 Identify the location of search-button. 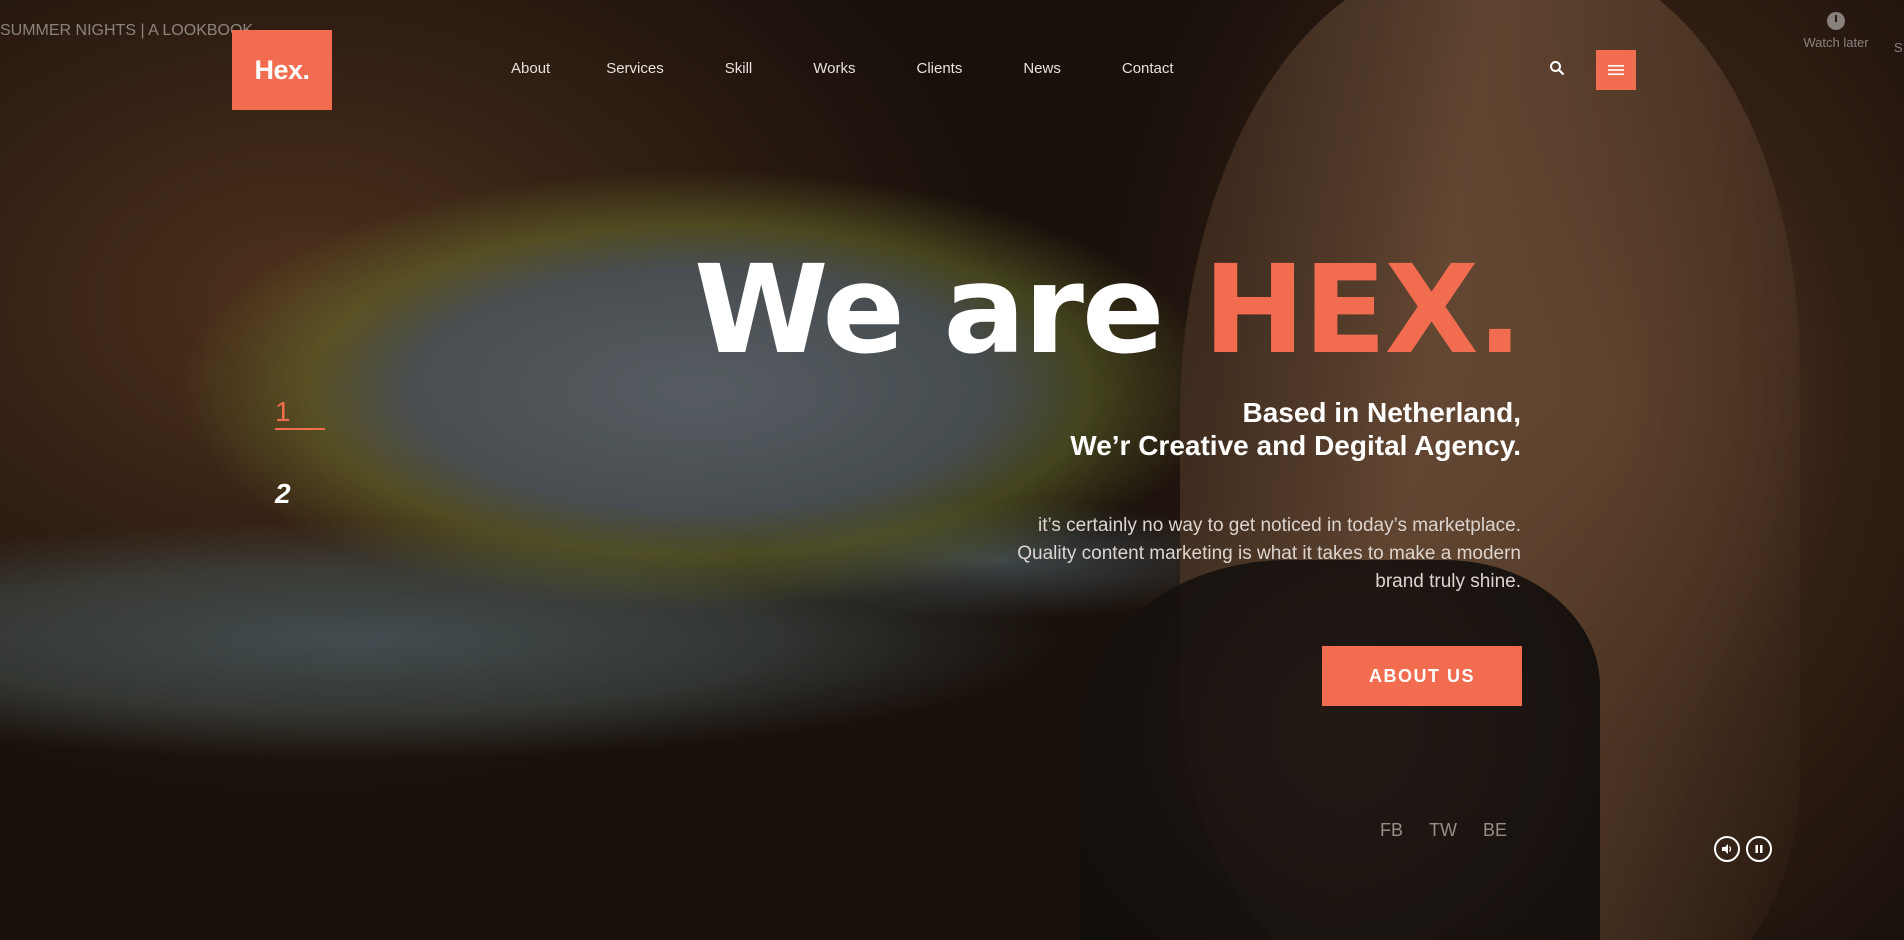
(1559, 70).